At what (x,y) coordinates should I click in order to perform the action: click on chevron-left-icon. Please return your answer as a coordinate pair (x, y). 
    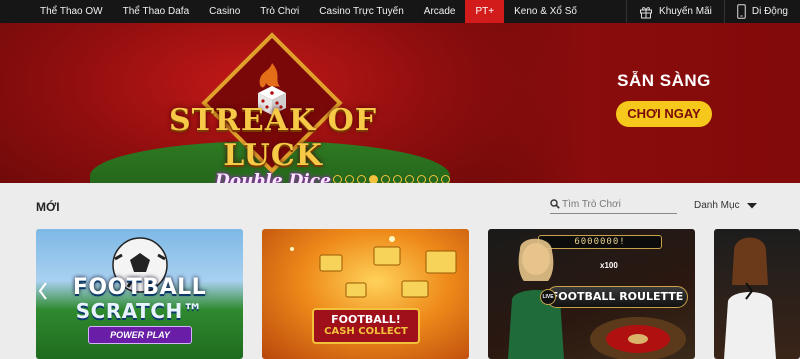
    Looking at the image, I should click on (42, 291).